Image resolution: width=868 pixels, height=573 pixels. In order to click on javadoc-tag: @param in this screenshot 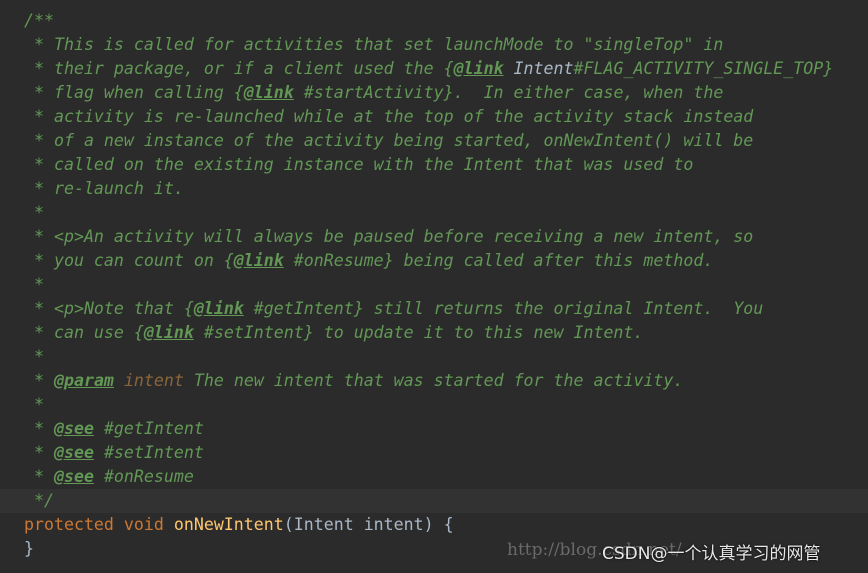, I will do `click(83, 380)`.